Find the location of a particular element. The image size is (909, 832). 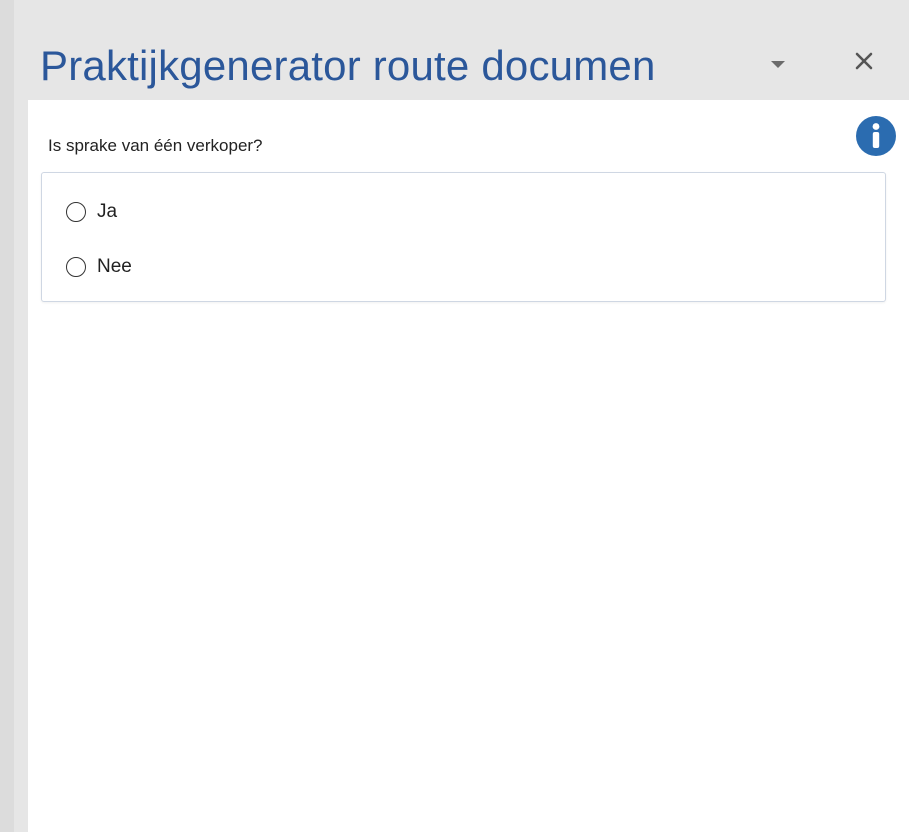

options-group: Ja Nee is located at coordinates (463, 237).